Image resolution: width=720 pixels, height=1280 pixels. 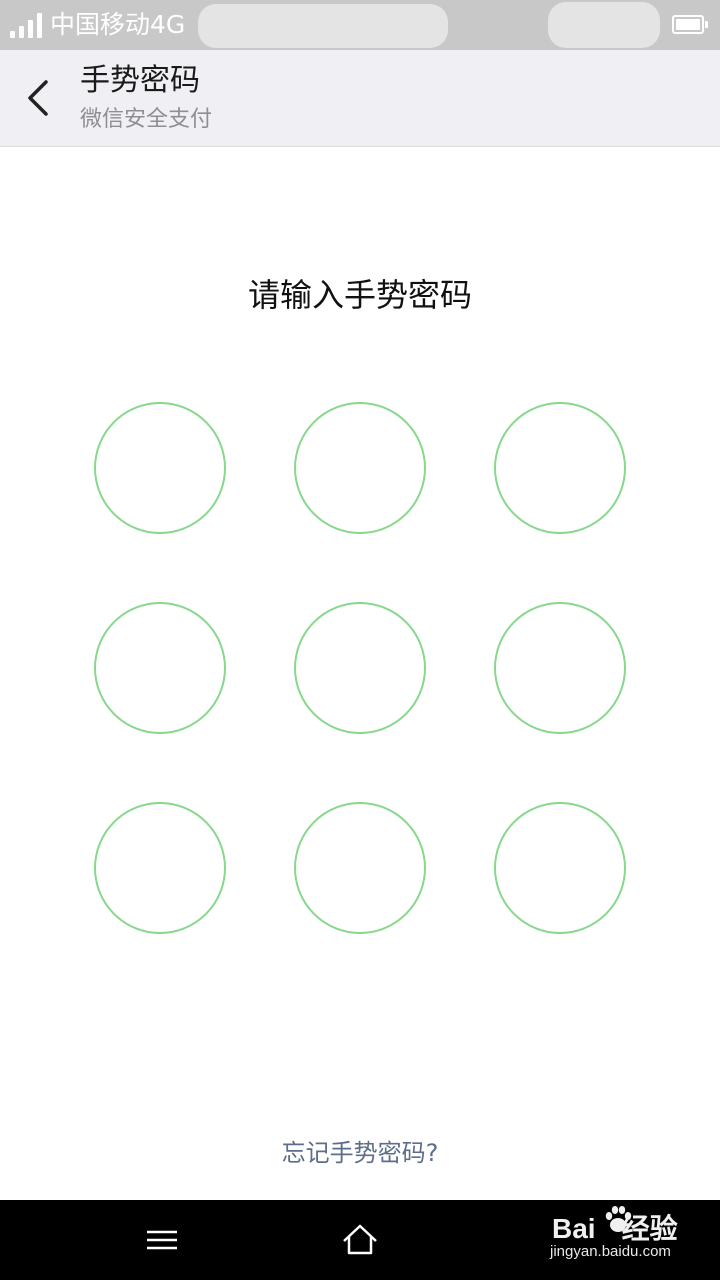 What do you see at coordinates (146, 119) in the screenshot?
I see `page-subtitle: 微信安全支付` at bounding box center [146, 119].